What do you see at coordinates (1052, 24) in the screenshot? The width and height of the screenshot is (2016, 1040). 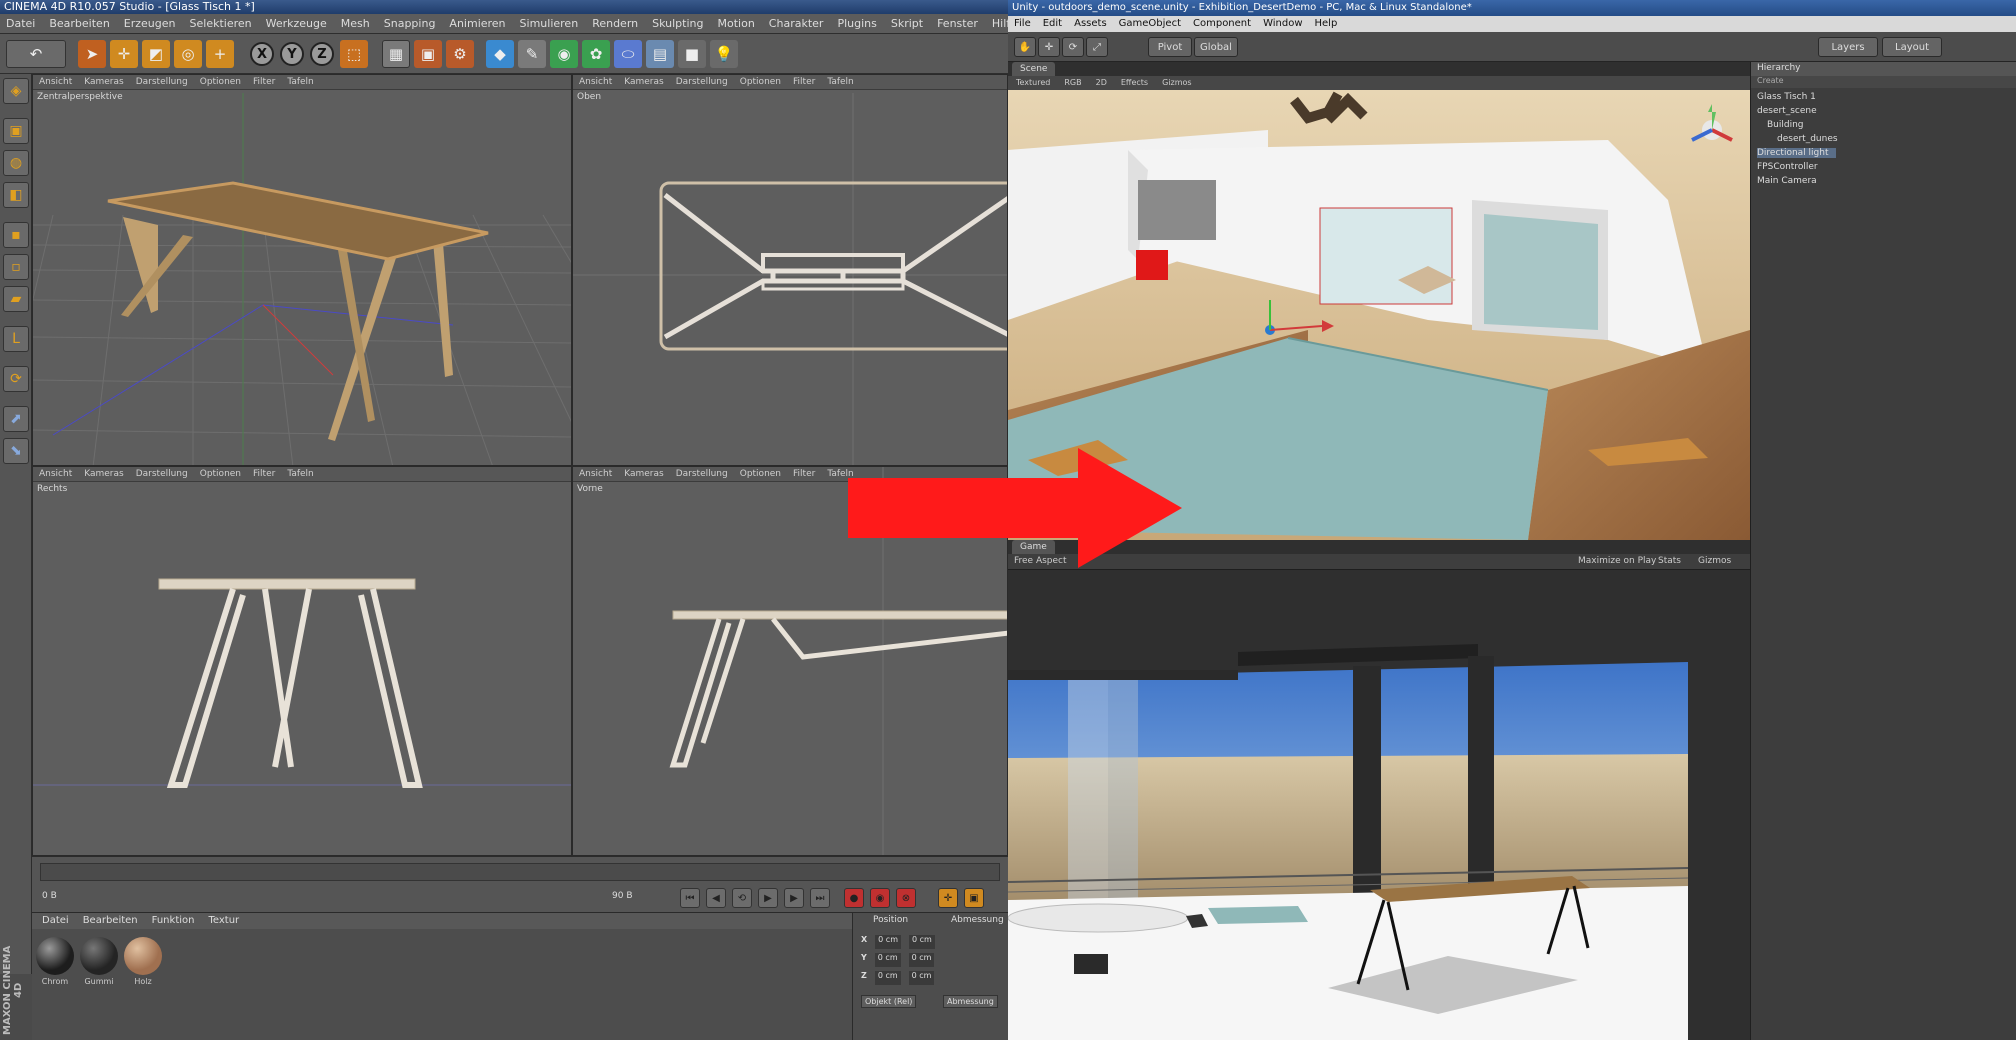 I see `unity-menu-item: Edit` at bounding box center [1052, 24].